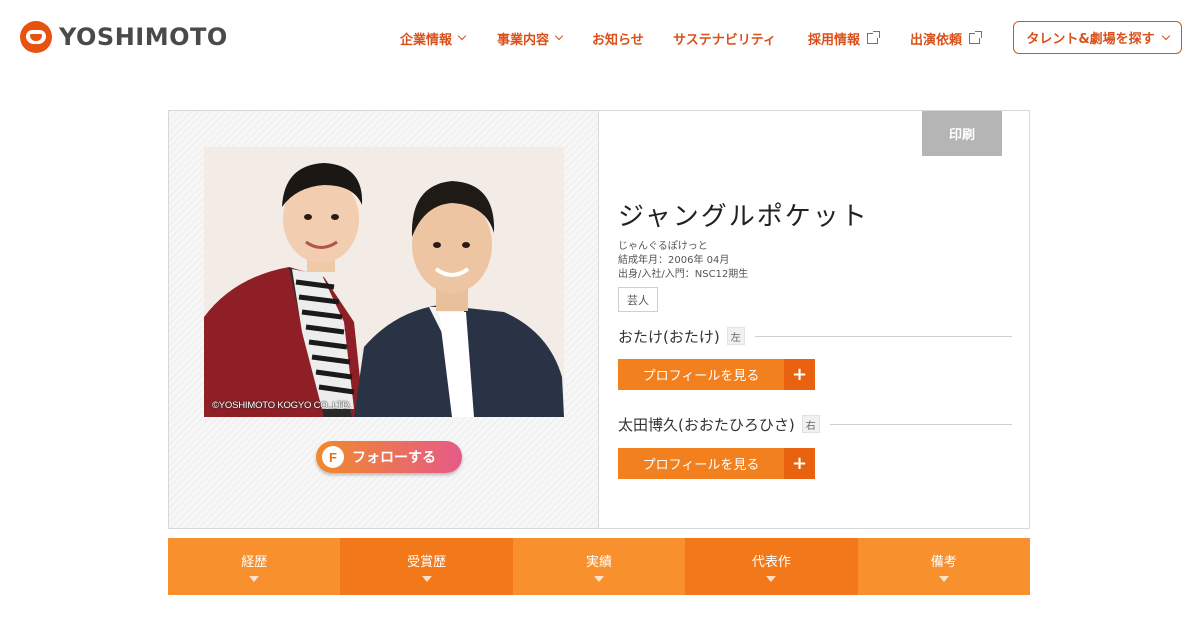  I want to click on nav-item-label: お知らせ, so click(618, 40).